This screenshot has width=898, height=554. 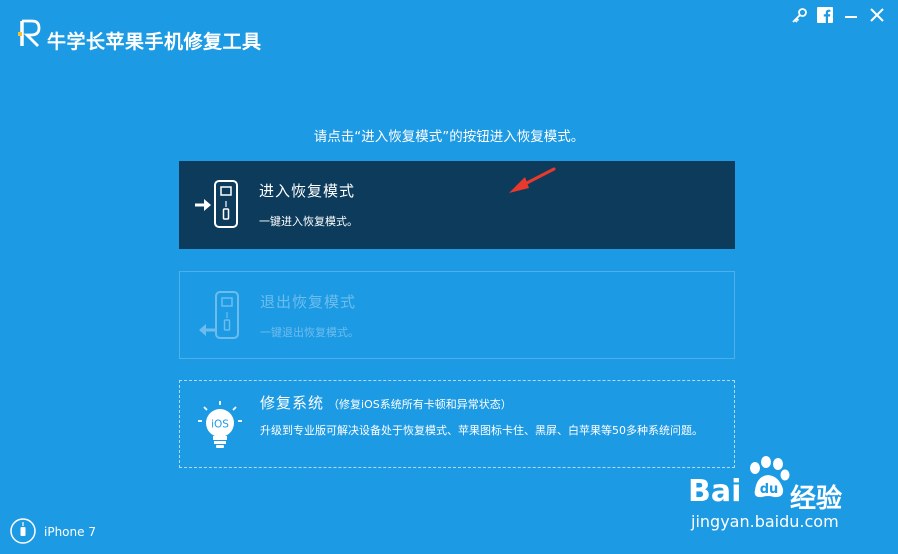 I want to click on close-button, so click(x=877, y=15).